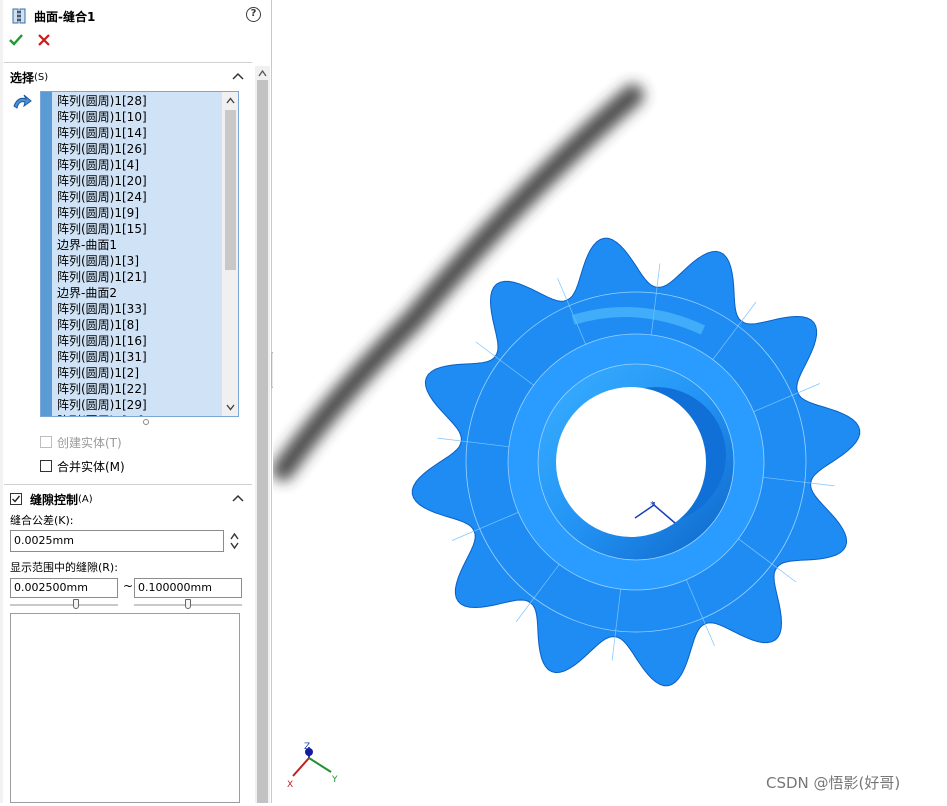  What do you see at coordinates (130, 499) in the screenshot?
I see `gap-control-section-header: 缝隙控制 (A)` at bounding box center [130, 499].